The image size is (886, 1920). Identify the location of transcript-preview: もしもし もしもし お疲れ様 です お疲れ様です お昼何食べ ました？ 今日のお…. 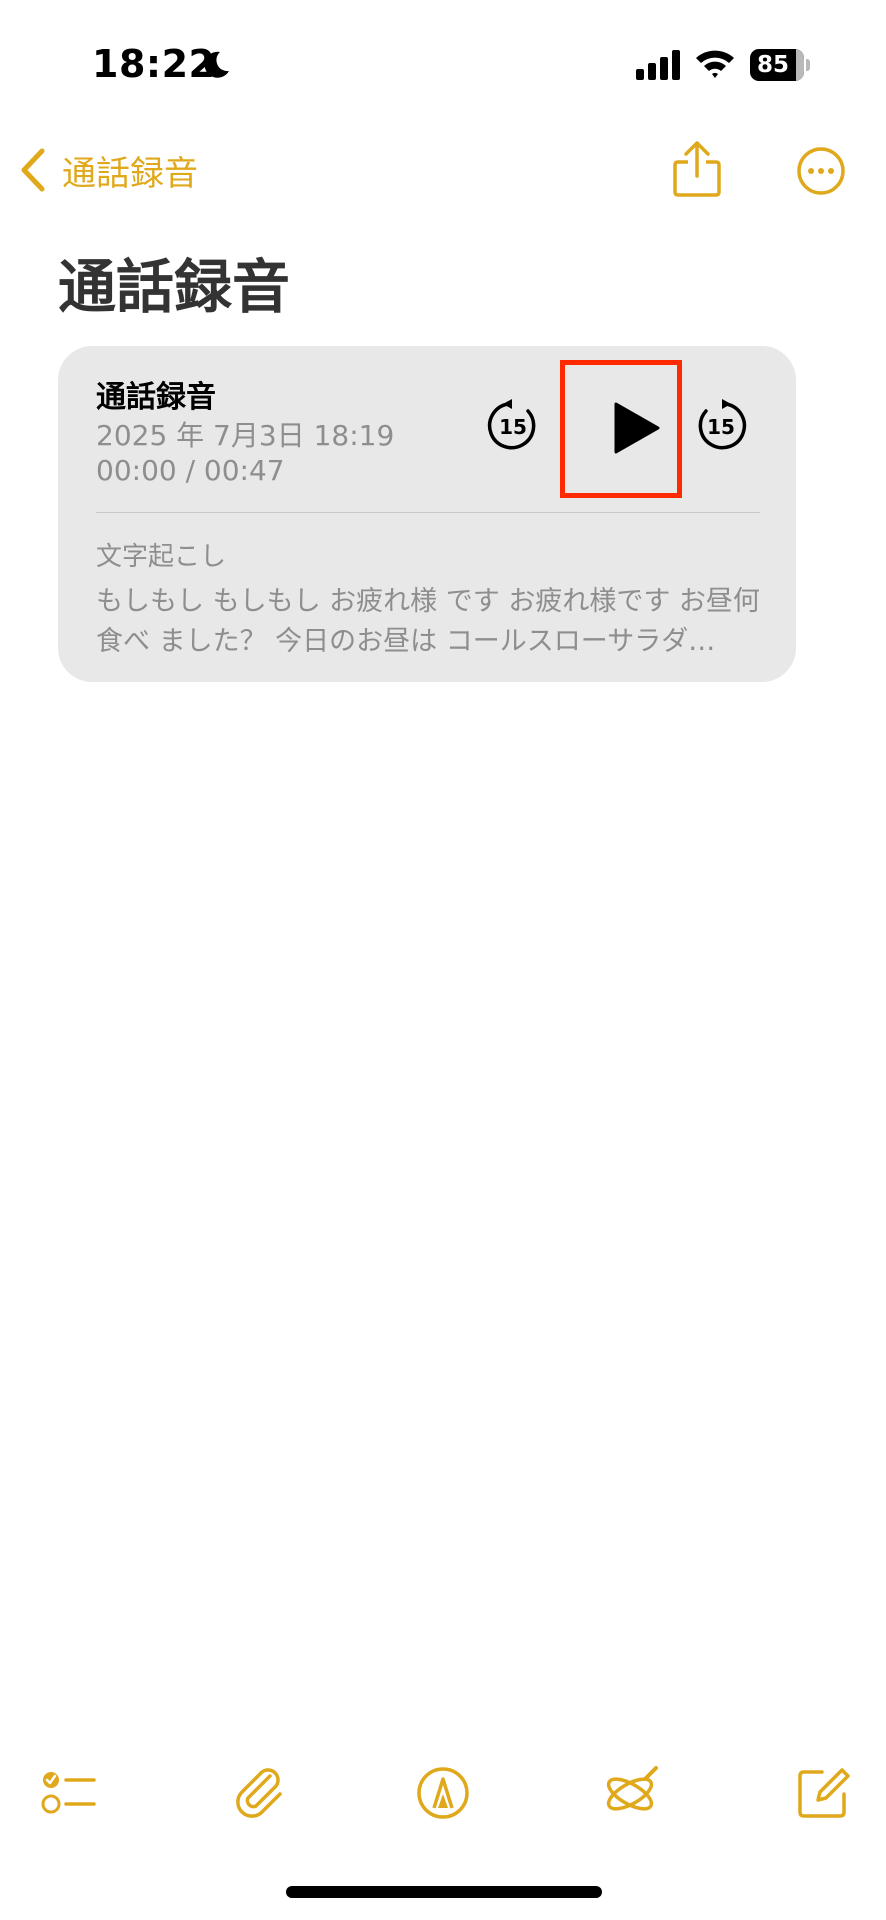
(428, 621).